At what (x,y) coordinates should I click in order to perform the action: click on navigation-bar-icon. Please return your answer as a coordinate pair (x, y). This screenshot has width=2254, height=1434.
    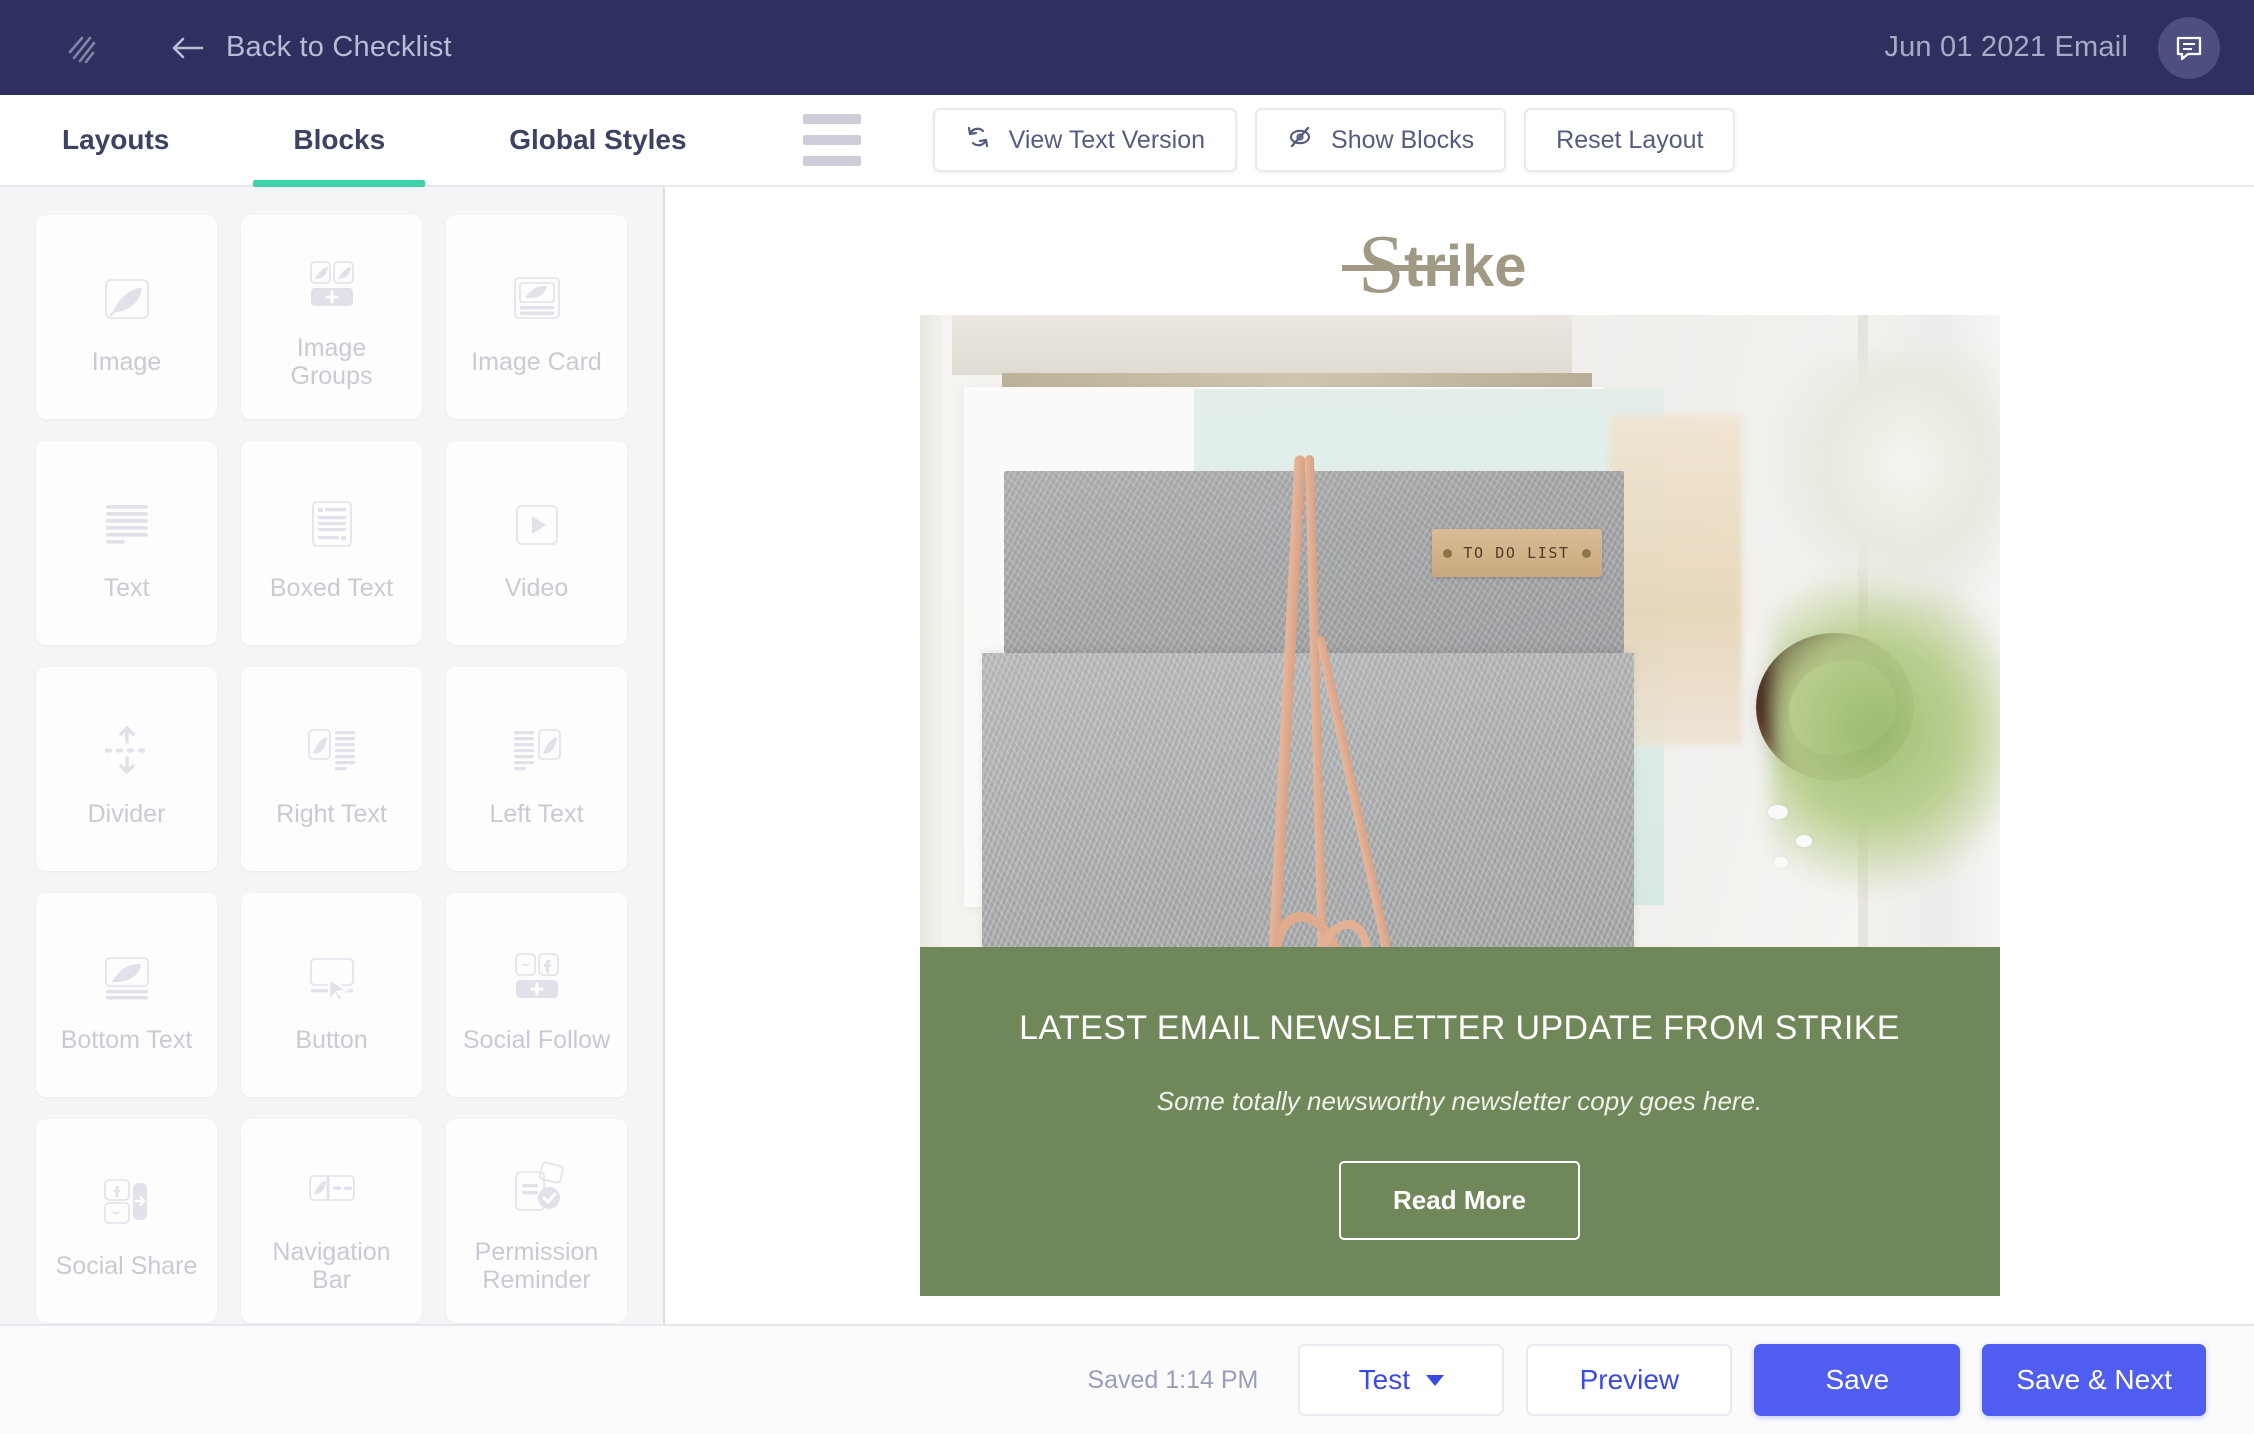
    Looking at the image, I should click on (332, 1188).